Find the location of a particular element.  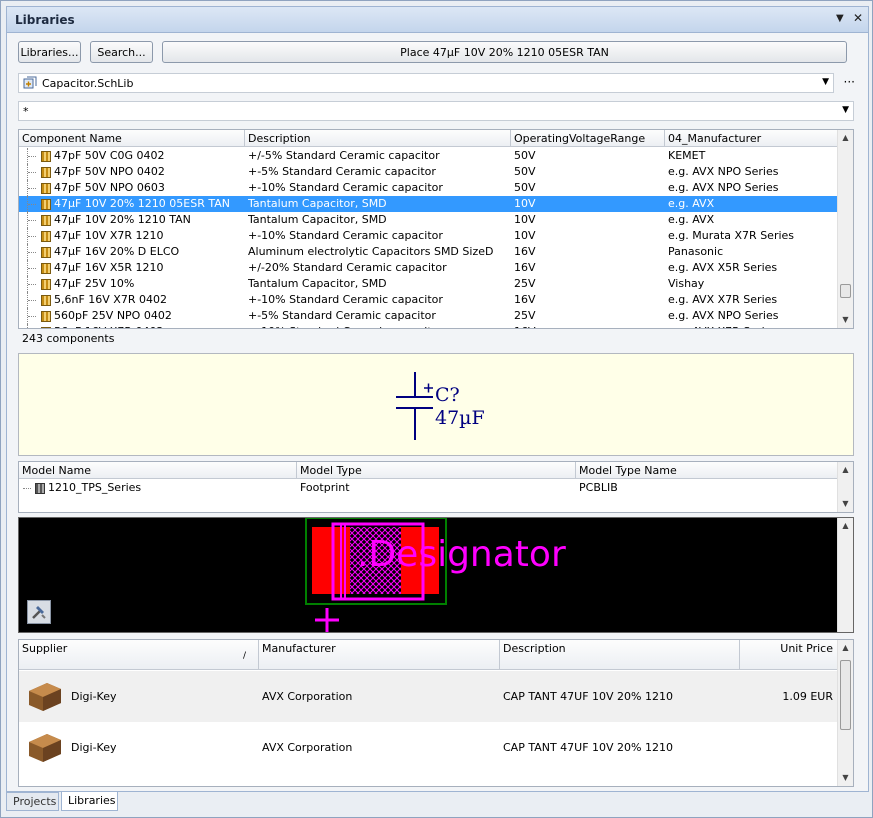

place-component-button: Place 47µF 10V 20% 1210 05ESR TAN is located at coordinates (504, 52).